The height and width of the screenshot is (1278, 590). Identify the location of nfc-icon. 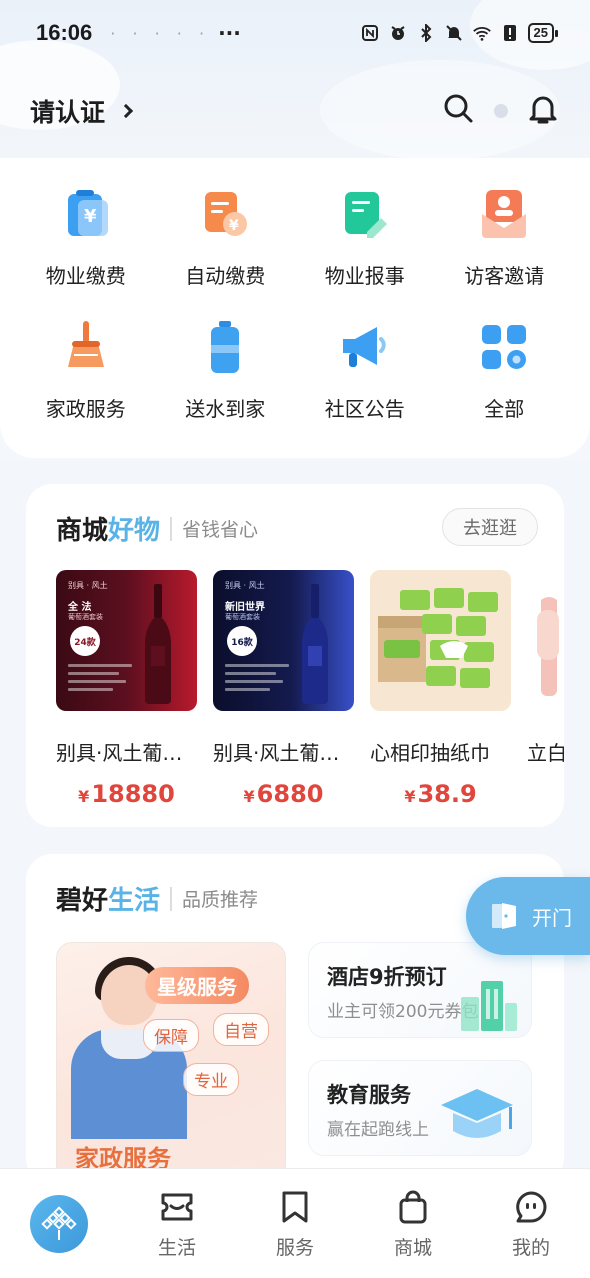
(370, 33).